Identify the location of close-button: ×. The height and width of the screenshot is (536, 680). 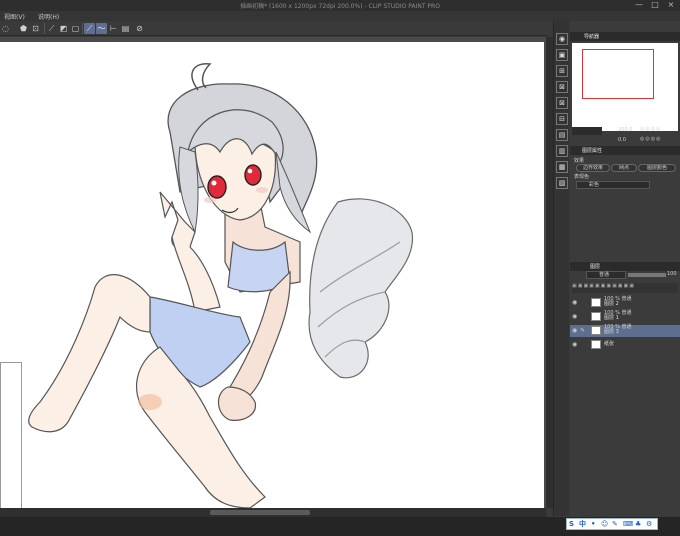
(671, 5).